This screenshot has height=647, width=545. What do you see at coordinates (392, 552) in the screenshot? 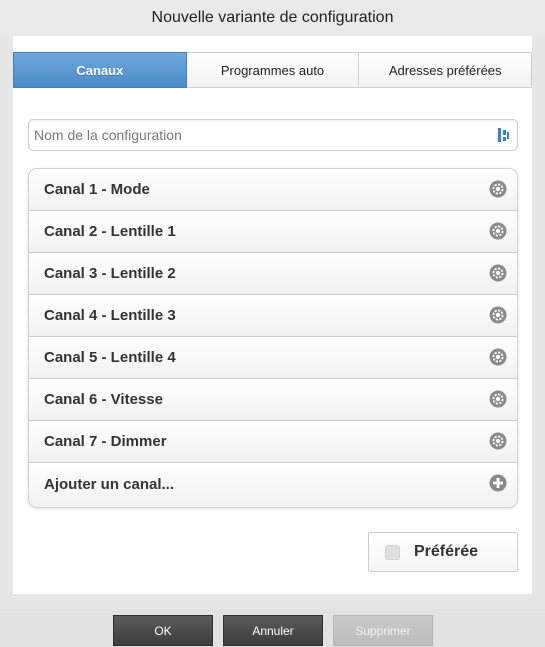
I see `preferred-checkbox` at bounding box center [392, 552].